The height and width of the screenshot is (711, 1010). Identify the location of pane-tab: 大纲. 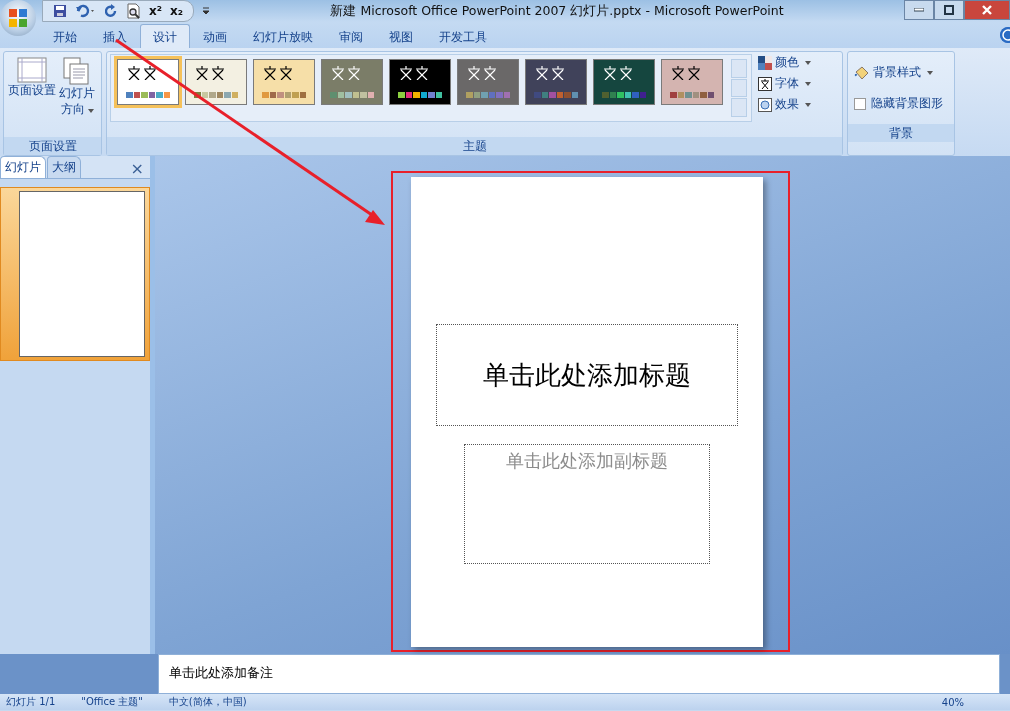
(64, 167).